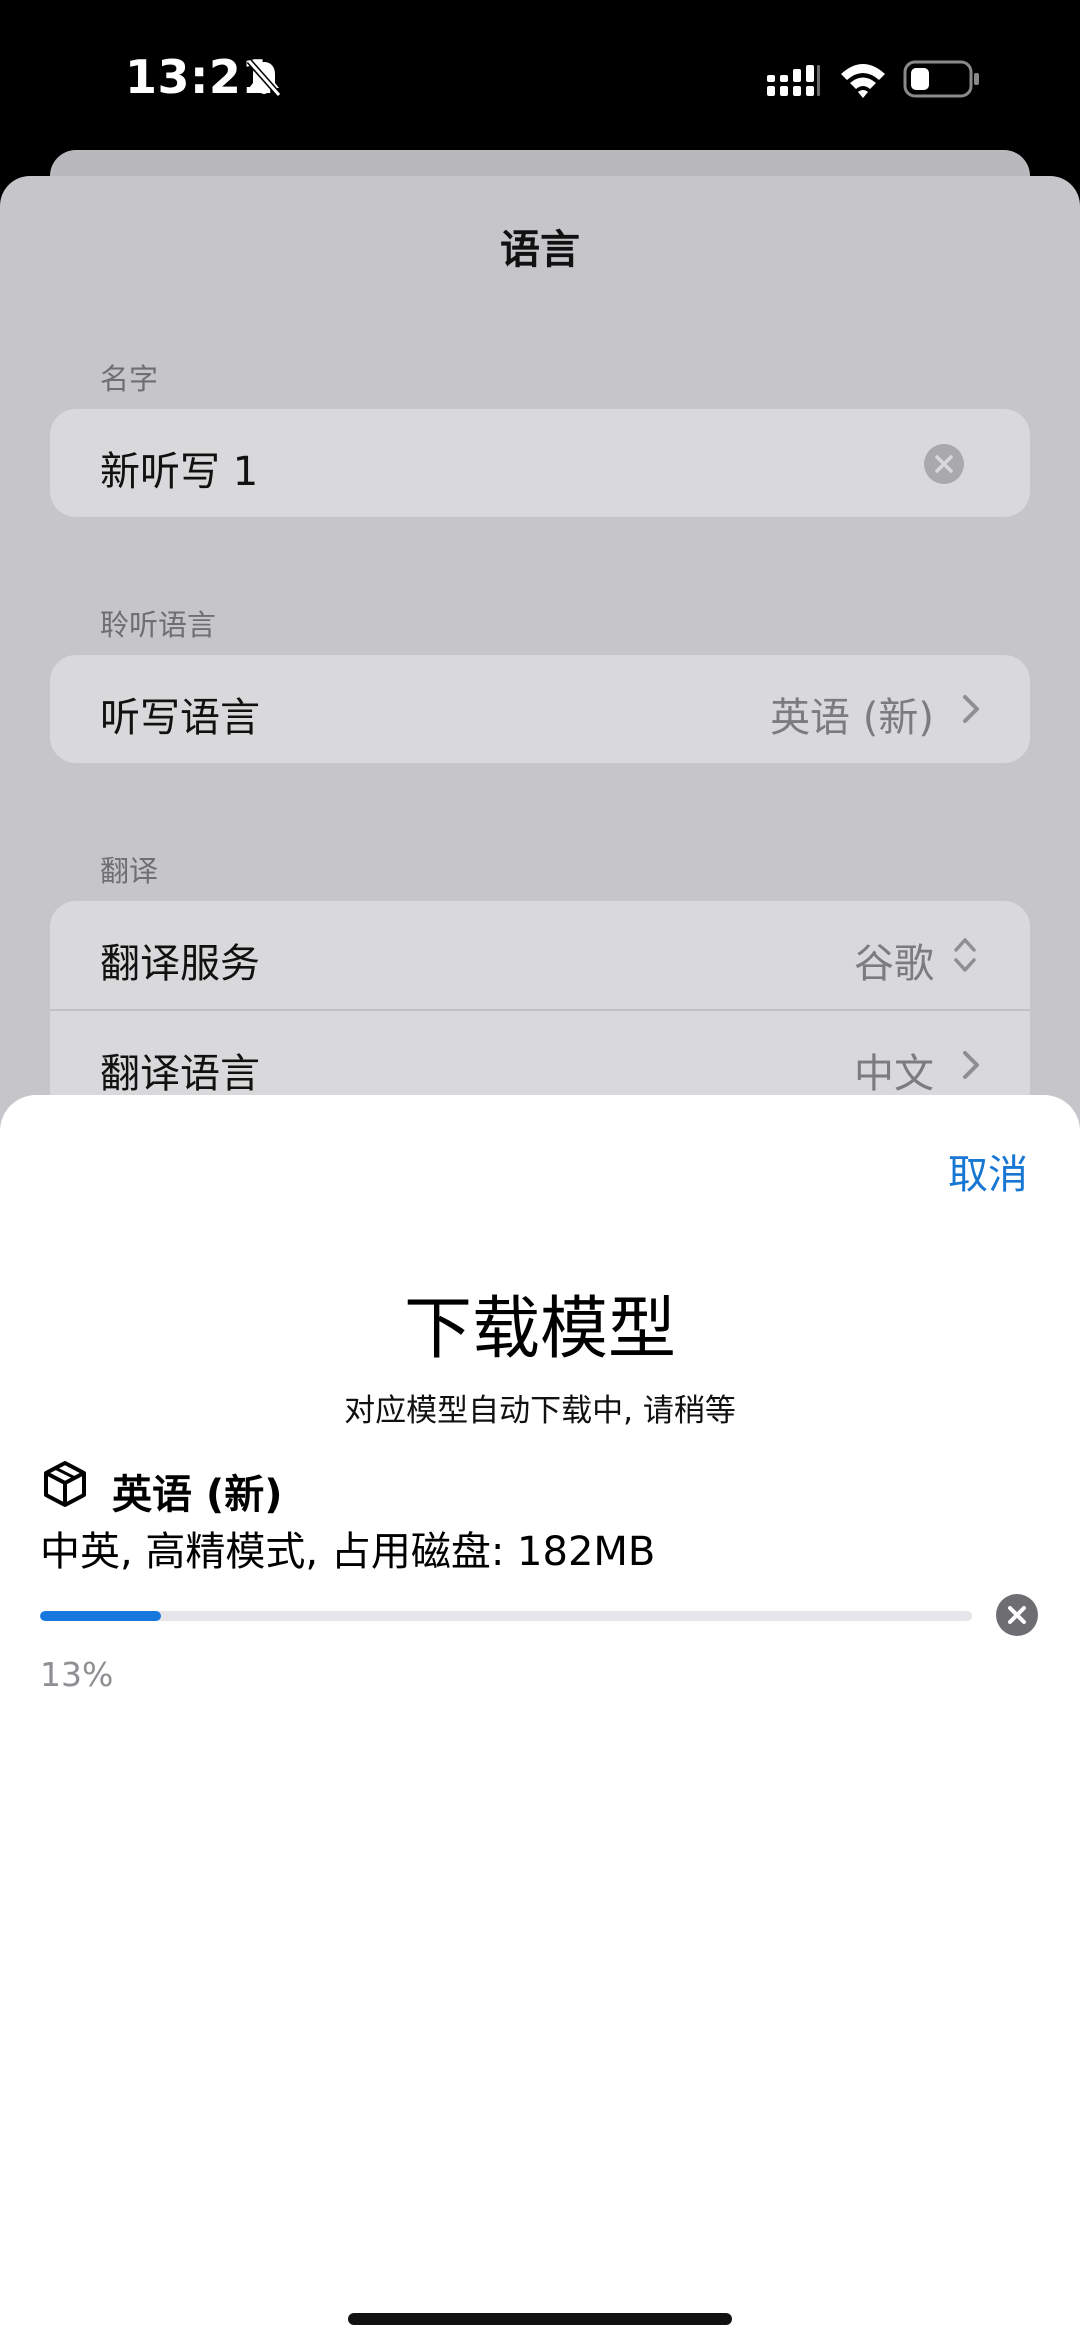 The width and height of the screenshot is (1080, 2347). What do you see at coordinates (852, 718) in the screenshot?
I see `dictation-language-value: 英语 (新)` at bounding box center [852, 718].